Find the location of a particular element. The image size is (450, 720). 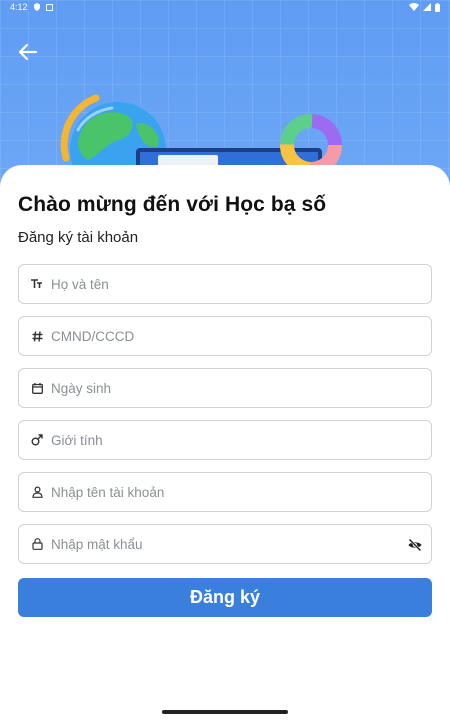

register-button: Đăng ký is located at coordinates (225, 597).